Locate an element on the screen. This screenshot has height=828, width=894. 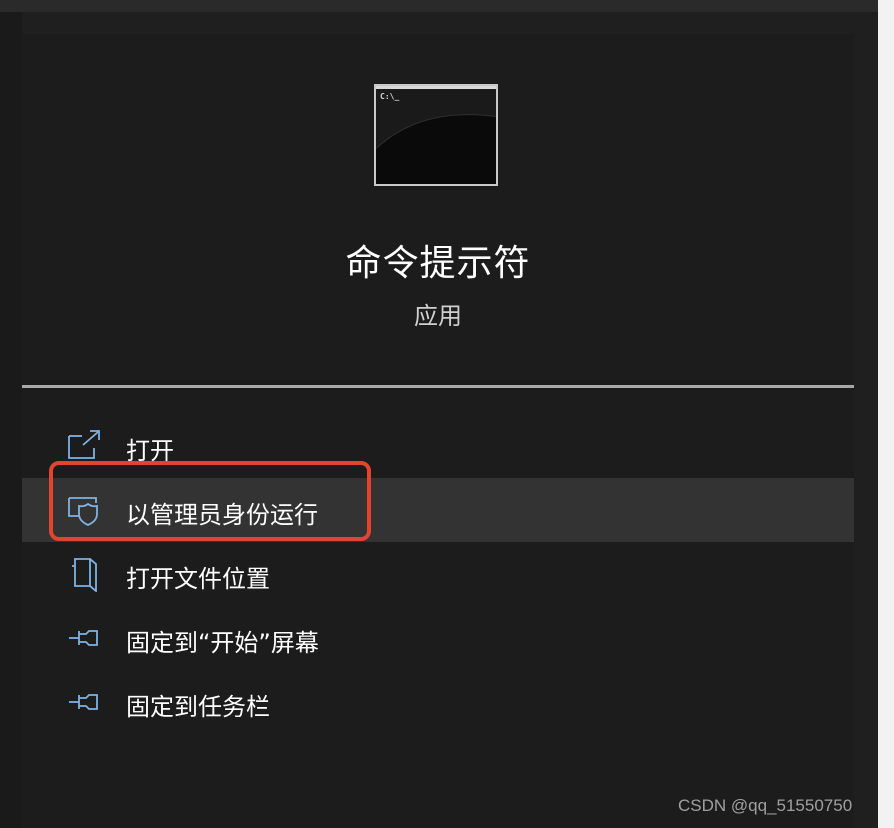
app-title: 命令提示符 is located at coordinates (438, 263).